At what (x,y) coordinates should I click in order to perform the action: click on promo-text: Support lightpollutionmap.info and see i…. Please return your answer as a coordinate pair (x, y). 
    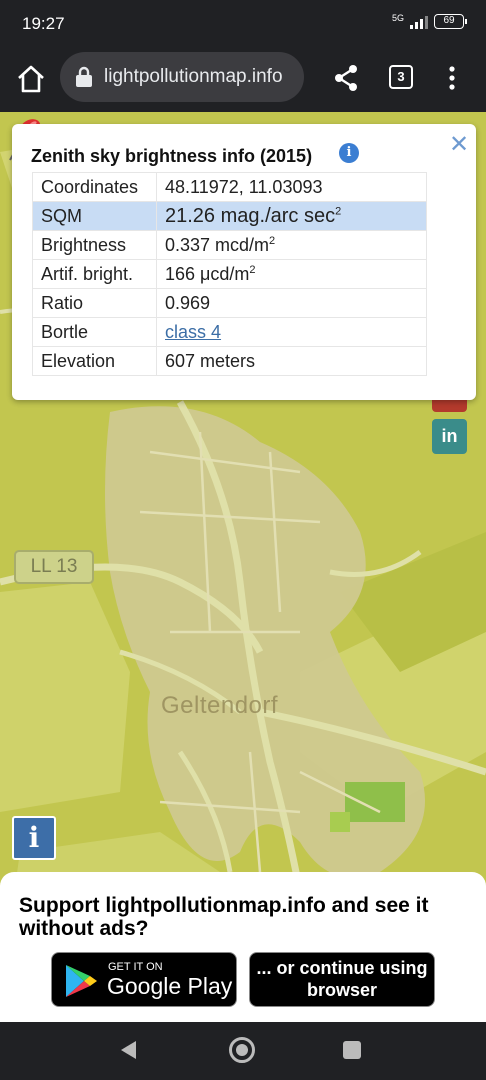
    Looking at the image, I should click on (224, 917).